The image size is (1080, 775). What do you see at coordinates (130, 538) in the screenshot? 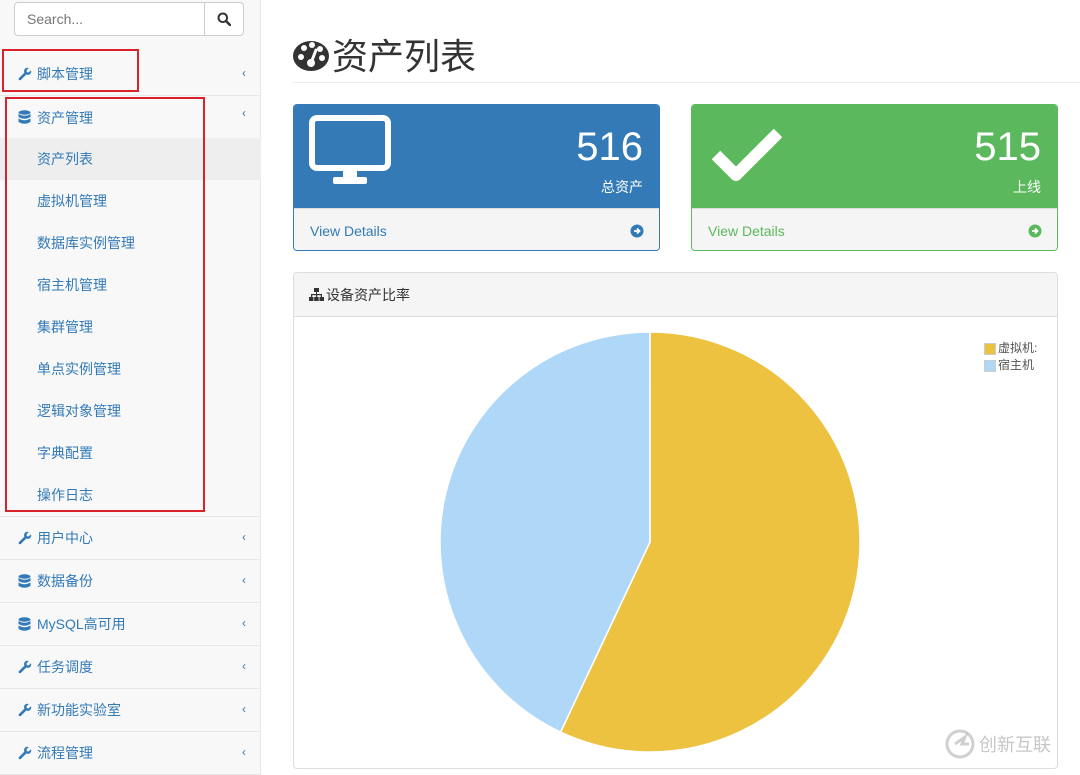
I see `sidebar-item-user-center: 用户中心 ‹` at bounding box center [130, 538].